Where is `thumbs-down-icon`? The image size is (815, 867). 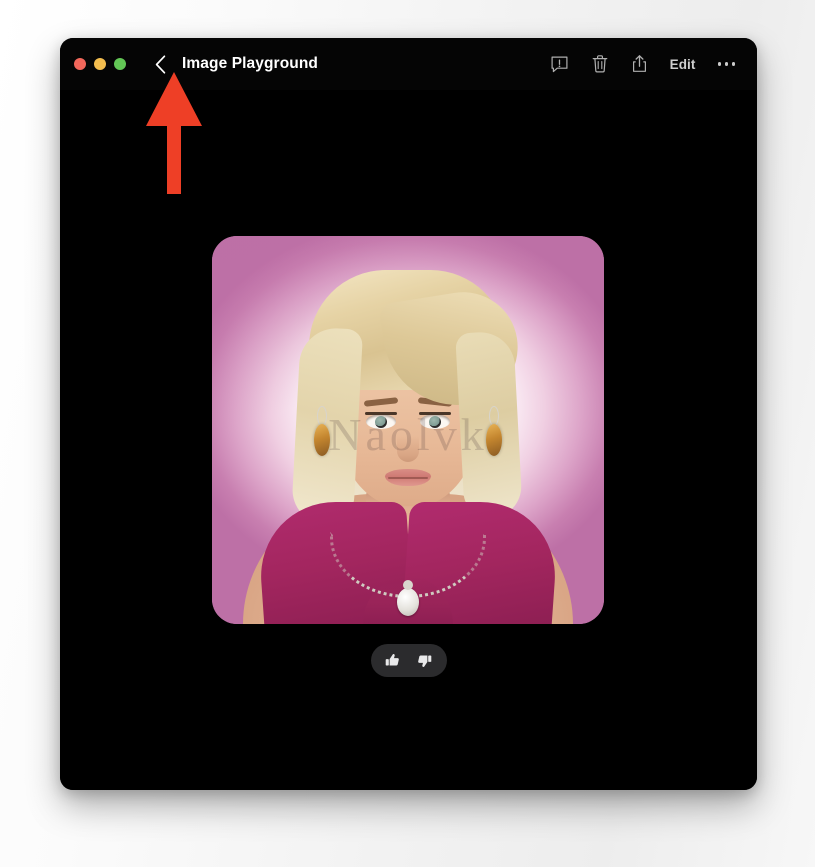
thumbs-down-icon is located at coordinates (424, 660).